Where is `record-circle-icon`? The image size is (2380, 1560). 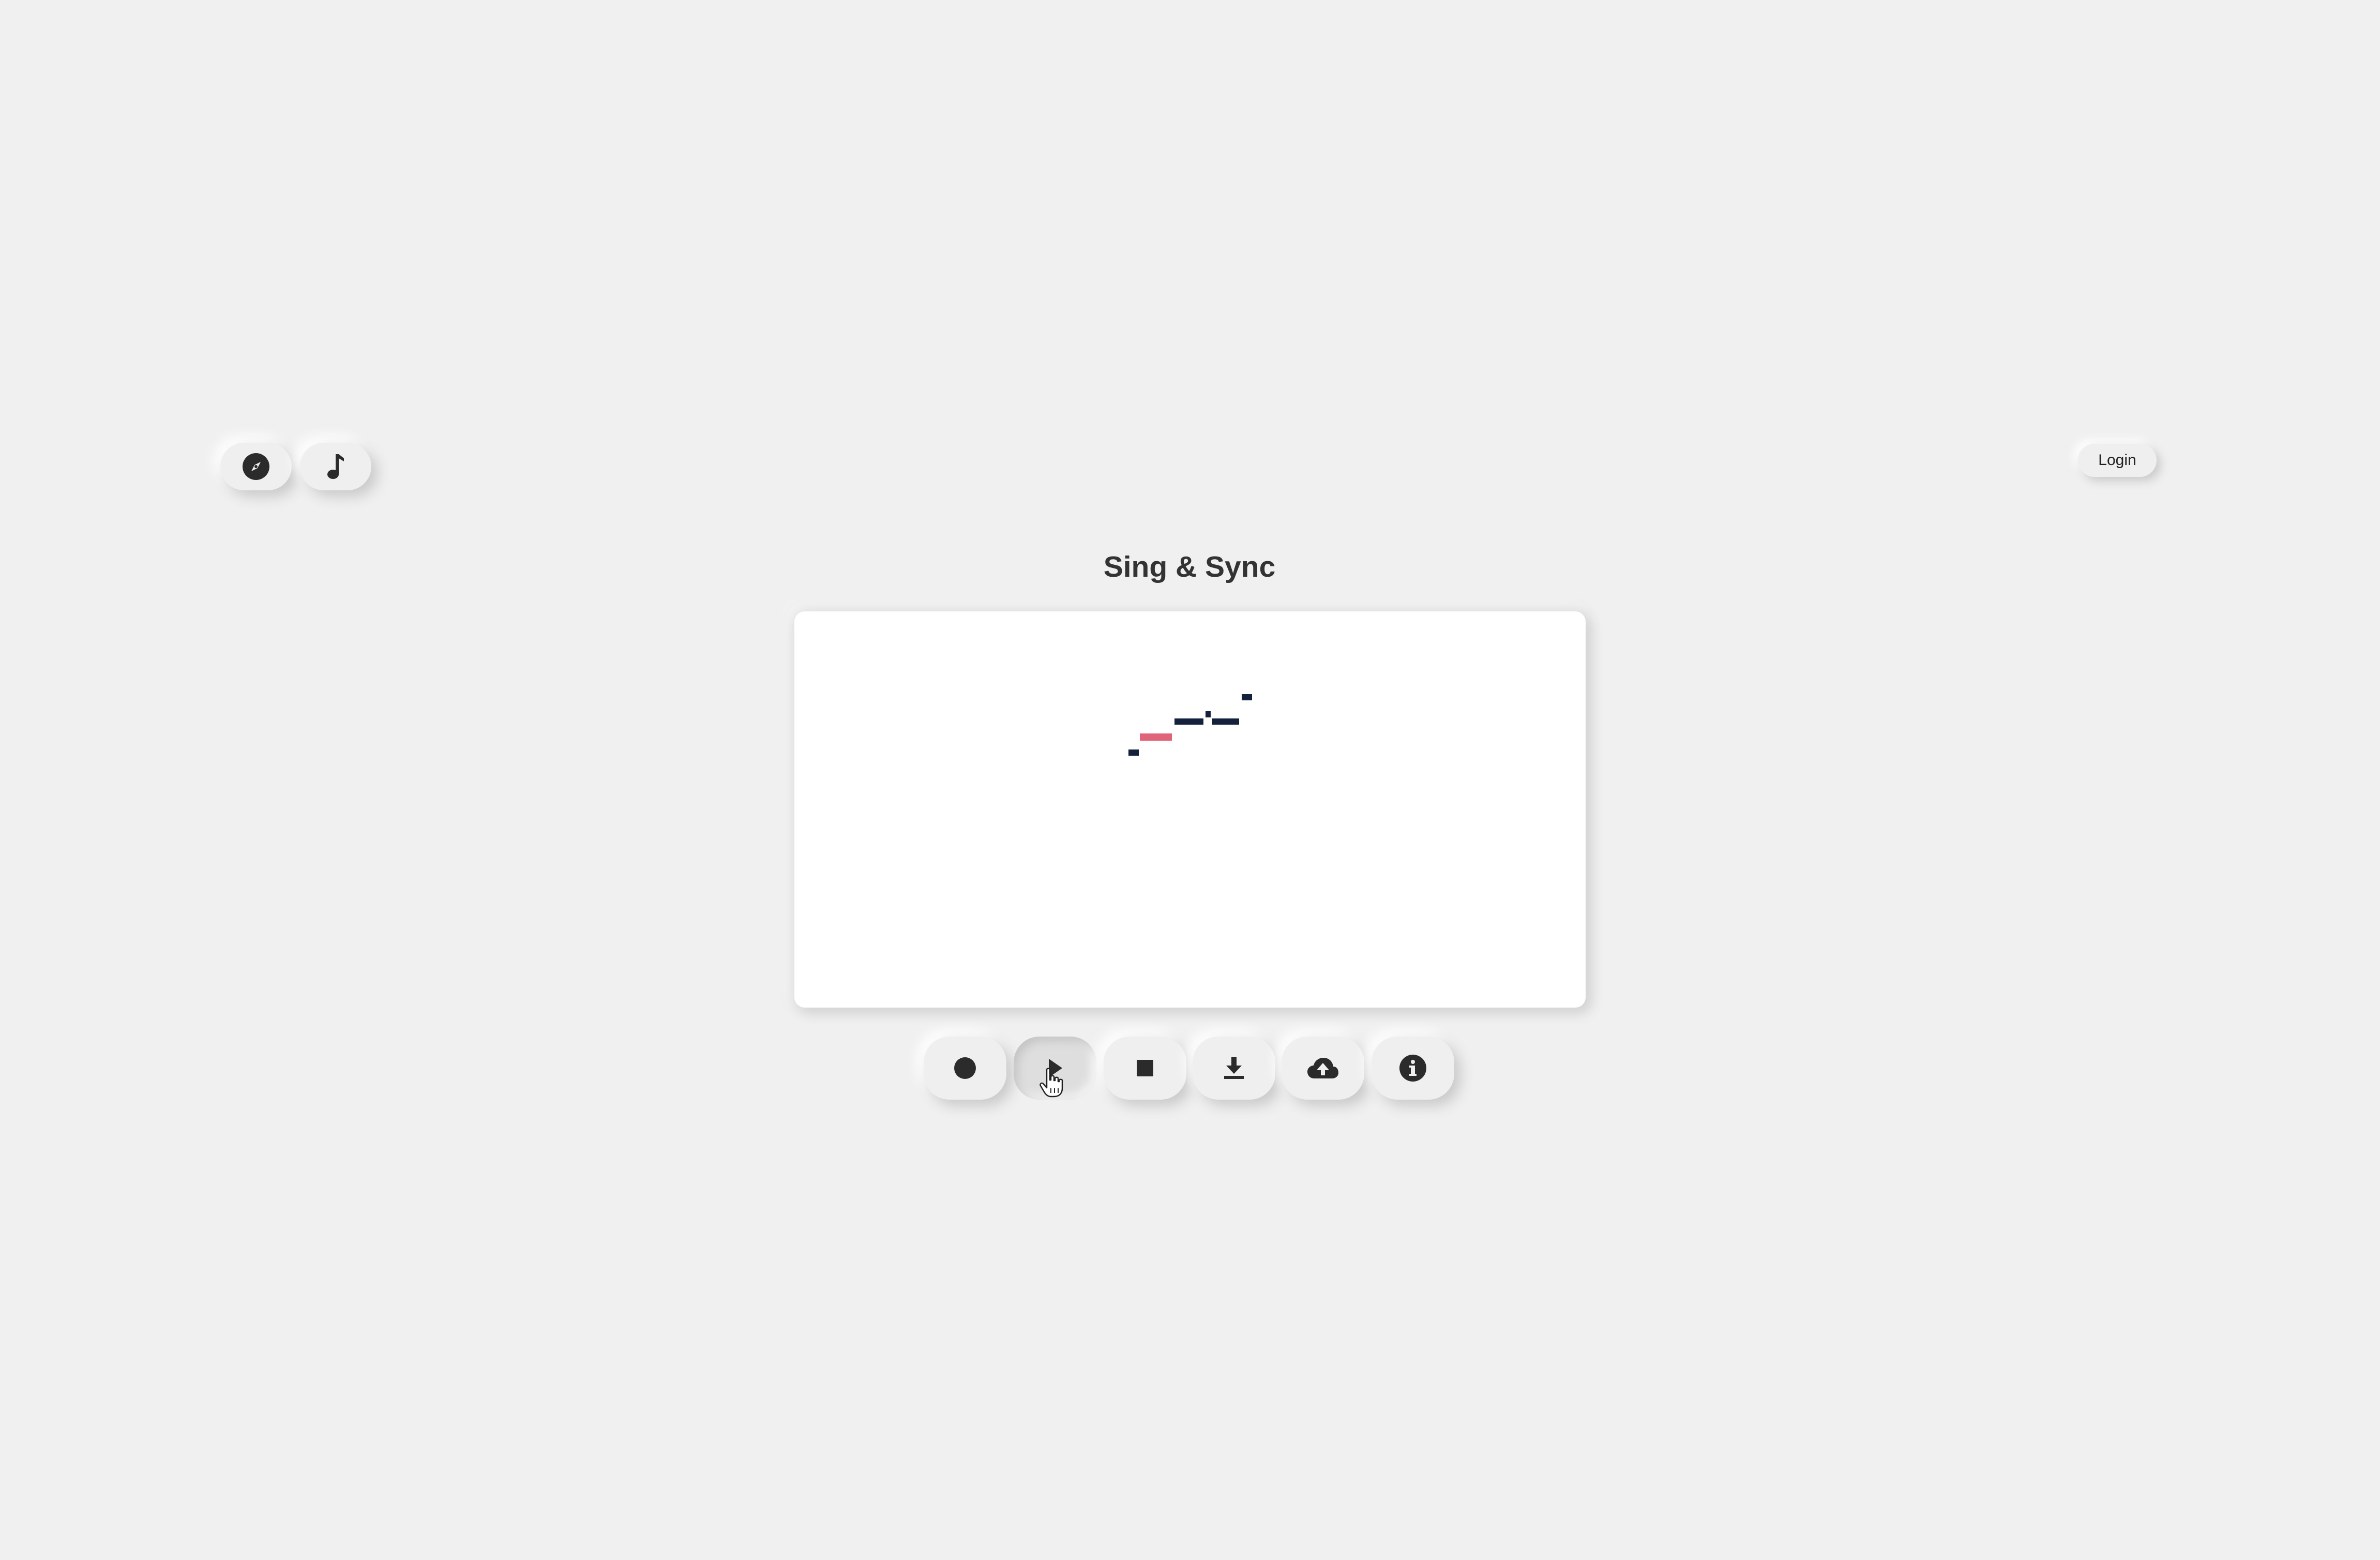 record-circle-icon is located at coordinates (965, 1068).